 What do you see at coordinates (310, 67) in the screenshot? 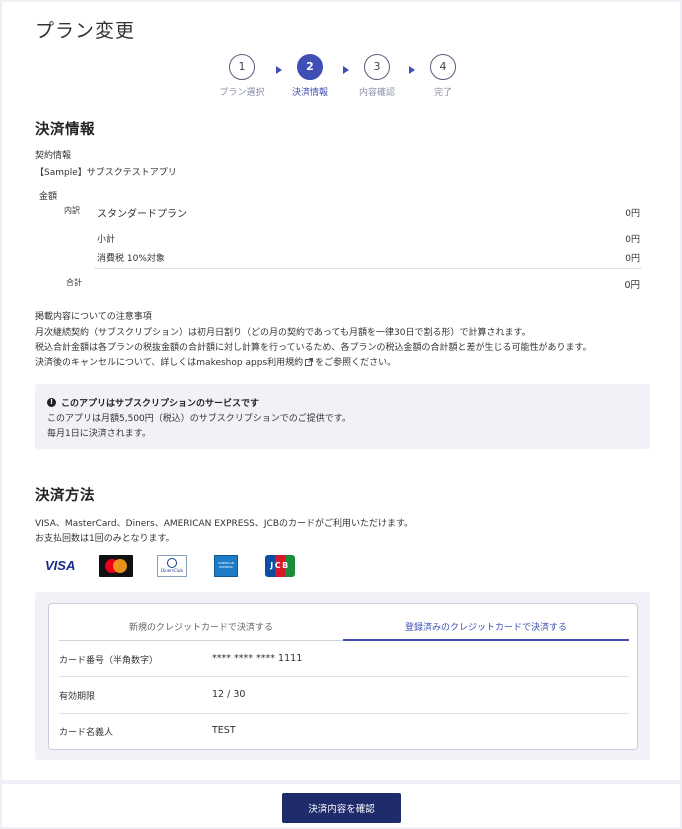
I see `step-2-number: 2` at bounding box center [310, 67].